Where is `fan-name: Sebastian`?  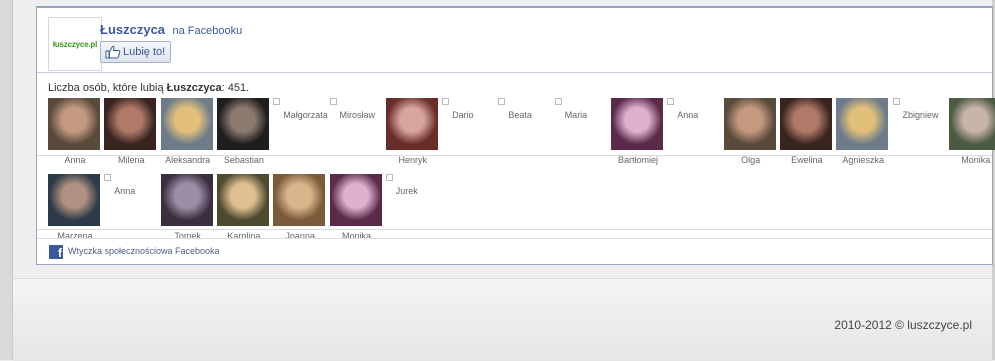
fan-name: Sebastian is located at coordinates (243, 160).